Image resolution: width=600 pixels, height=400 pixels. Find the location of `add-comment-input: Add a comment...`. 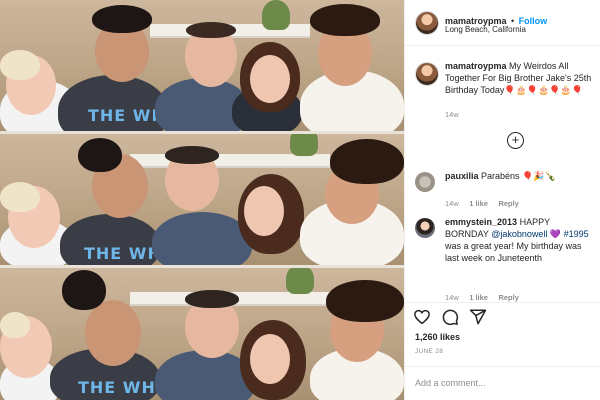

add-comment-input: Add a comment... is located at coordinates (450, 383).